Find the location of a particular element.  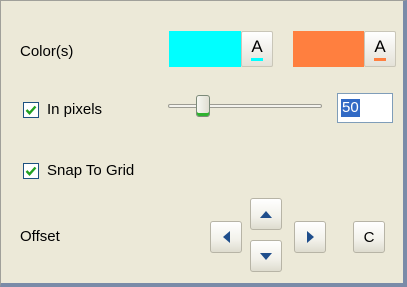

color-group-1: A is located at coordinates (221, 49).